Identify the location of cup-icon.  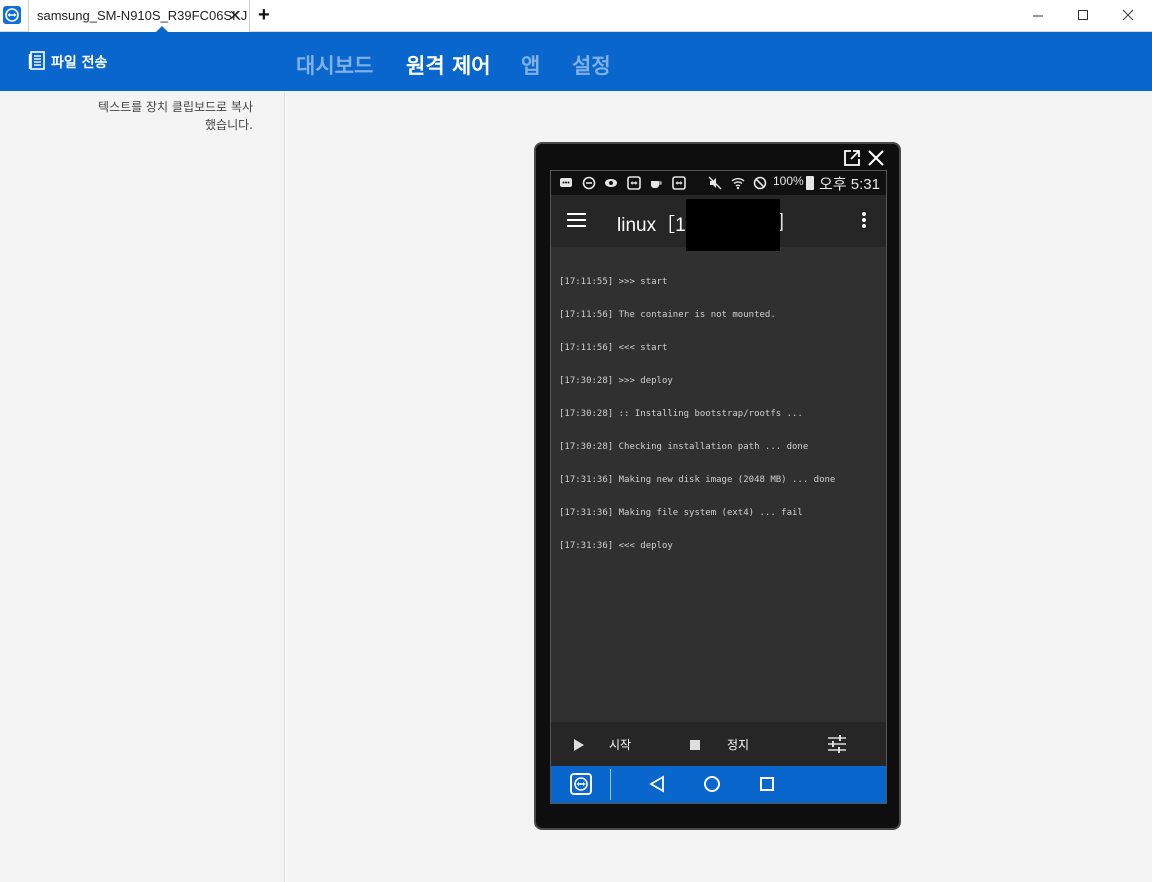
(656, 184).